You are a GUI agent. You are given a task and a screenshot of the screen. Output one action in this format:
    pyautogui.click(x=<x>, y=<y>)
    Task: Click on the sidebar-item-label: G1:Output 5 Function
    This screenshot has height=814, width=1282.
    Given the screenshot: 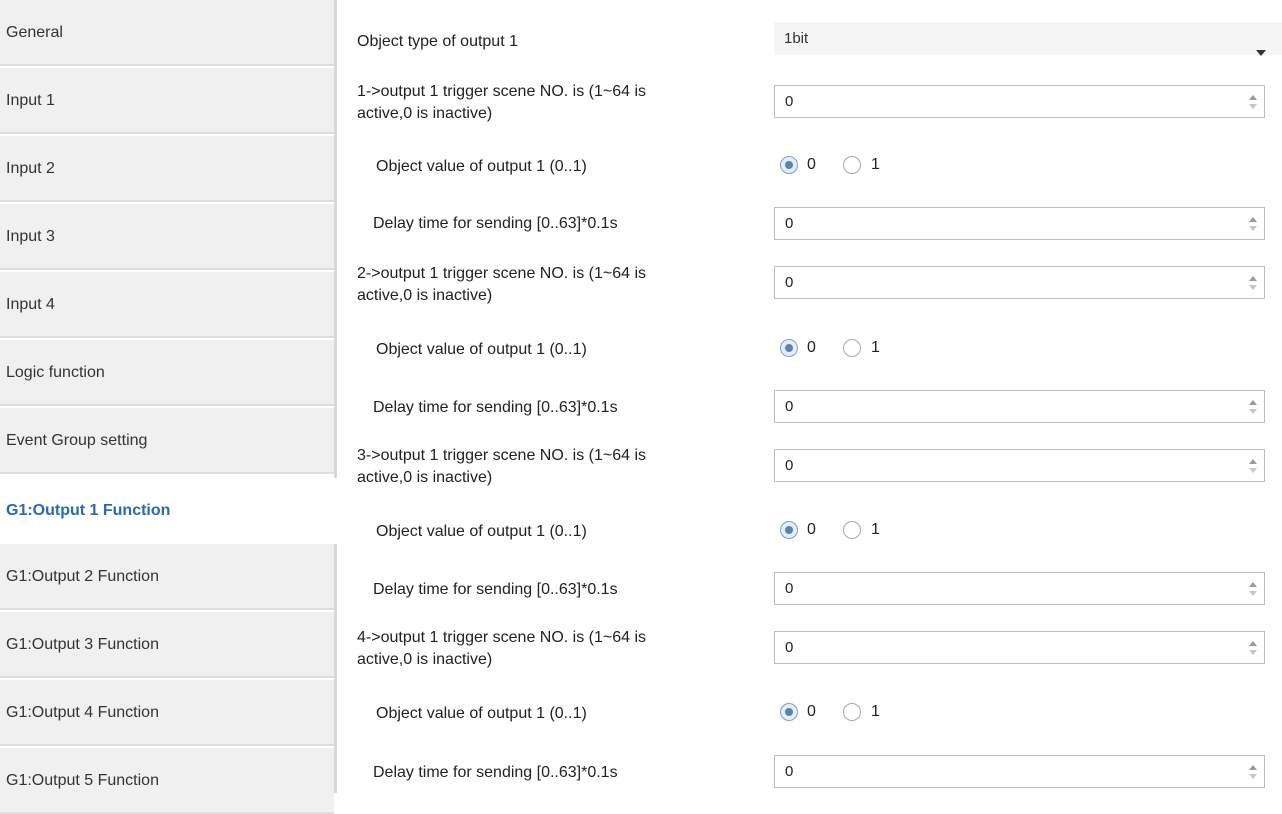 What is the action you would take?
    pyautogui.click(x=82, y=780)
    